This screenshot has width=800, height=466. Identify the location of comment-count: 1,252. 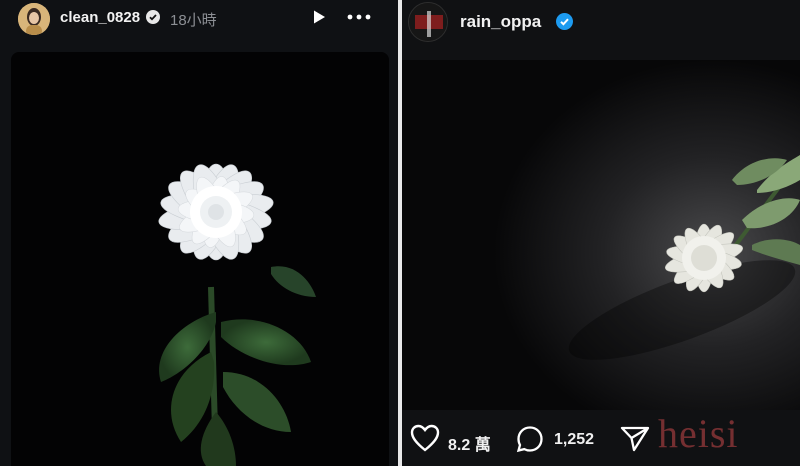
(574, 439).